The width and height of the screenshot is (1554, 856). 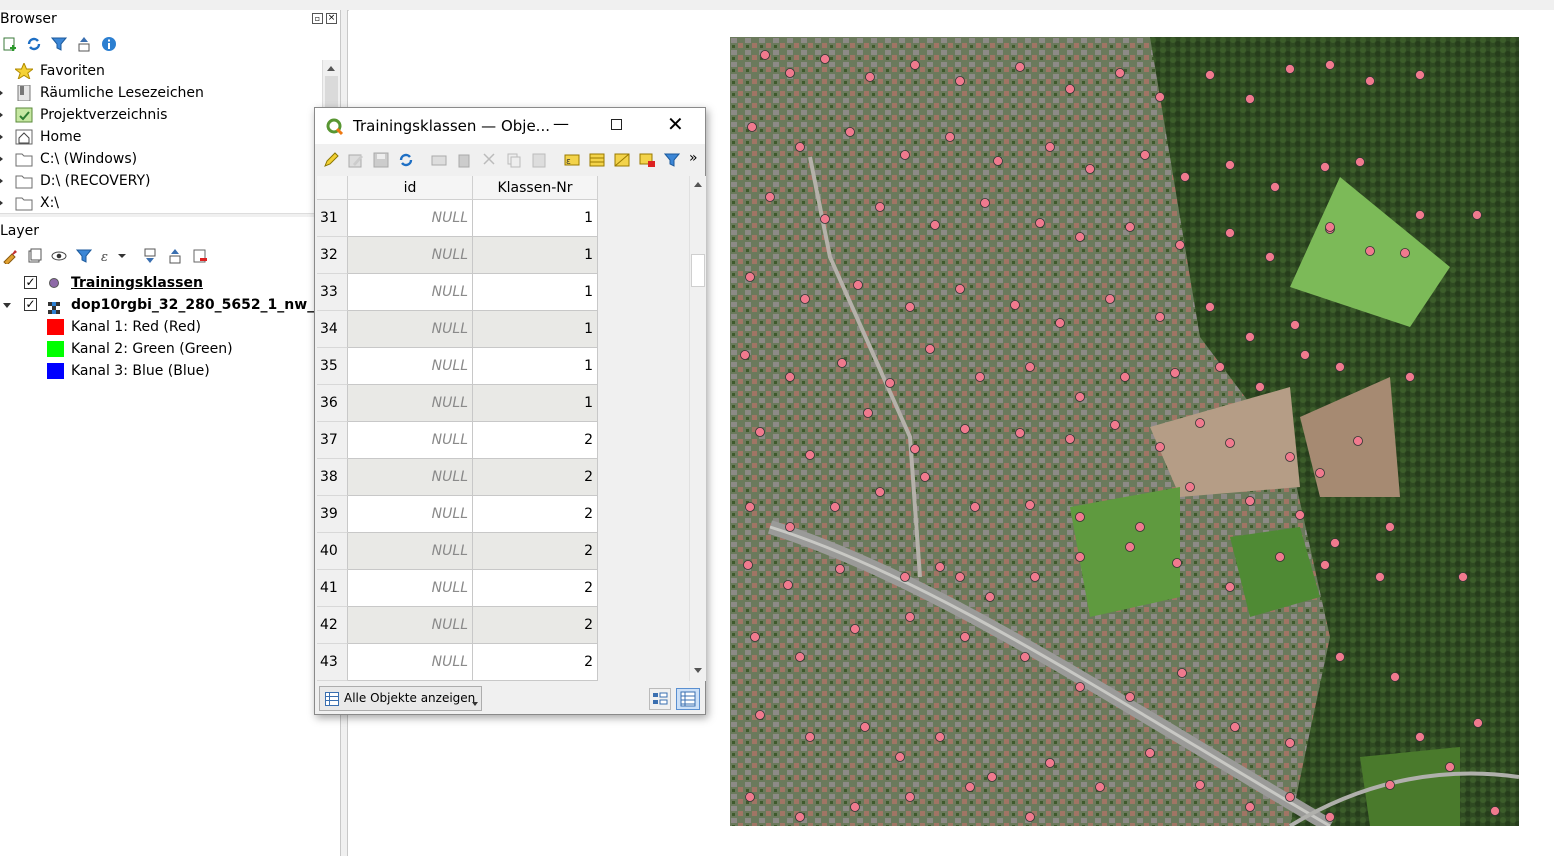 I want to click on table-row: 42 NULL 2, so click(x=457, y=625).